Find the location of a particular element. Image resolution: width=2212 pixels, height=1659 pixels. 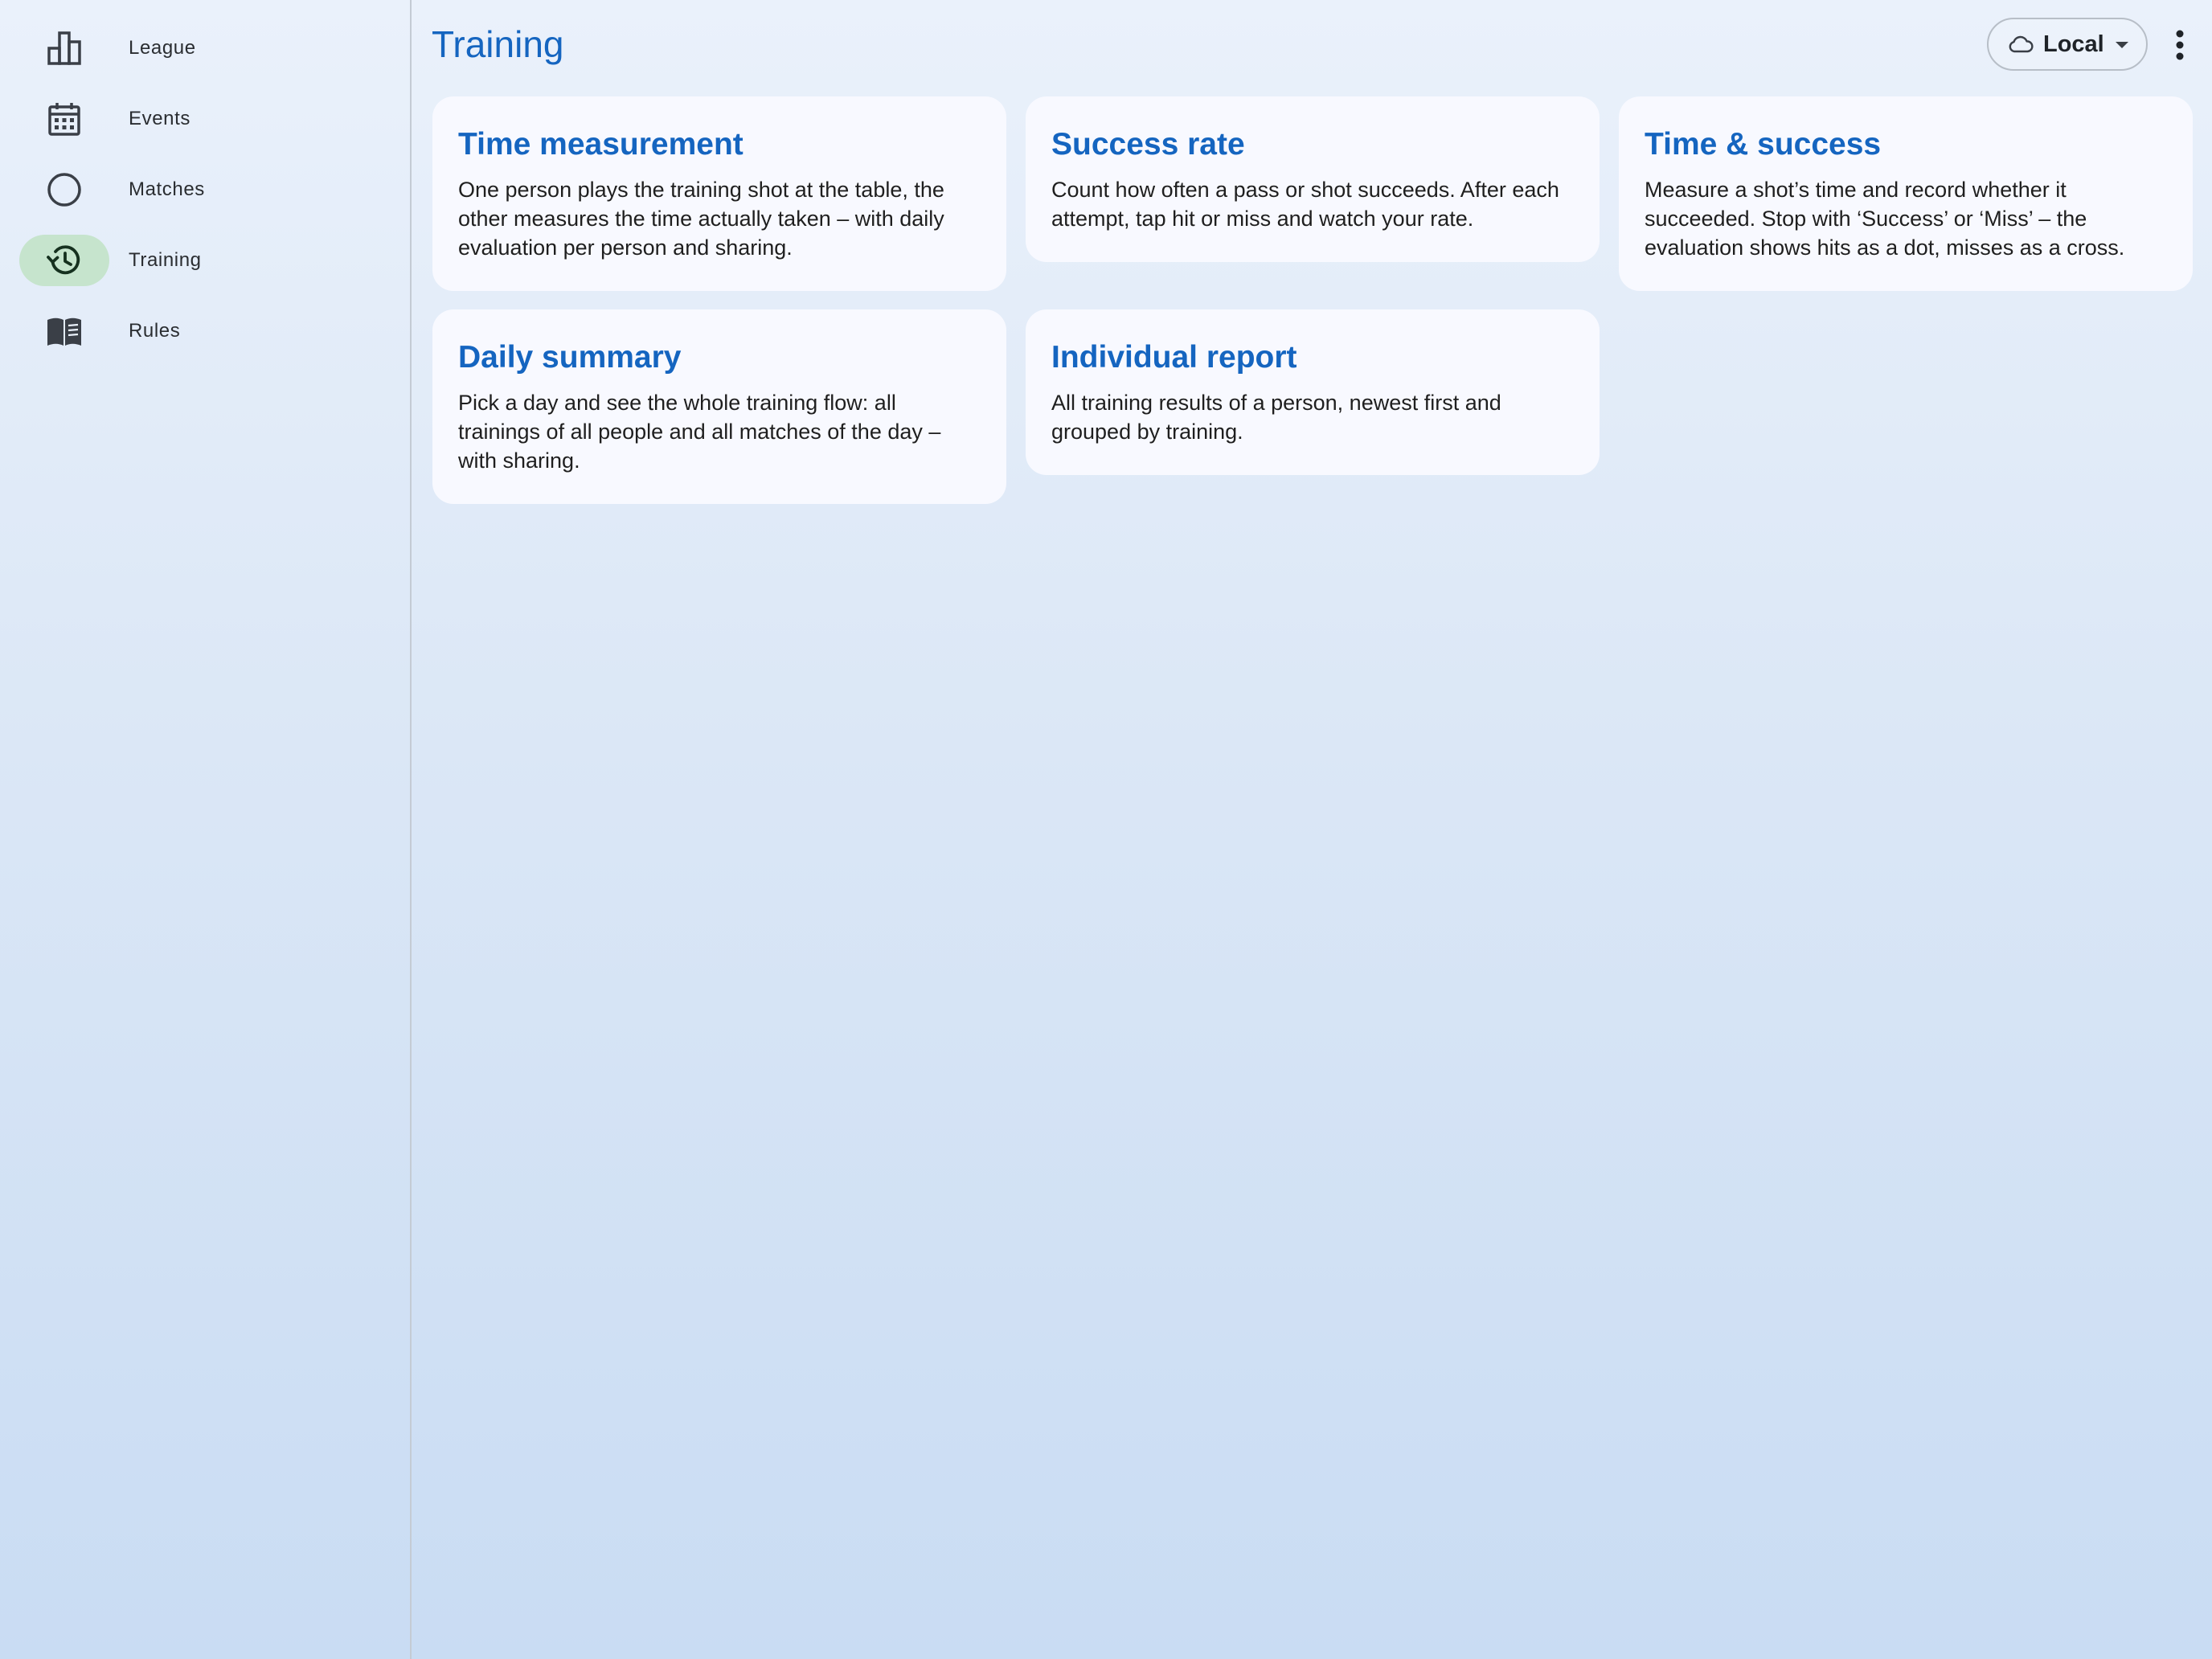

page-title: Training is located at coordinates (498, 44).